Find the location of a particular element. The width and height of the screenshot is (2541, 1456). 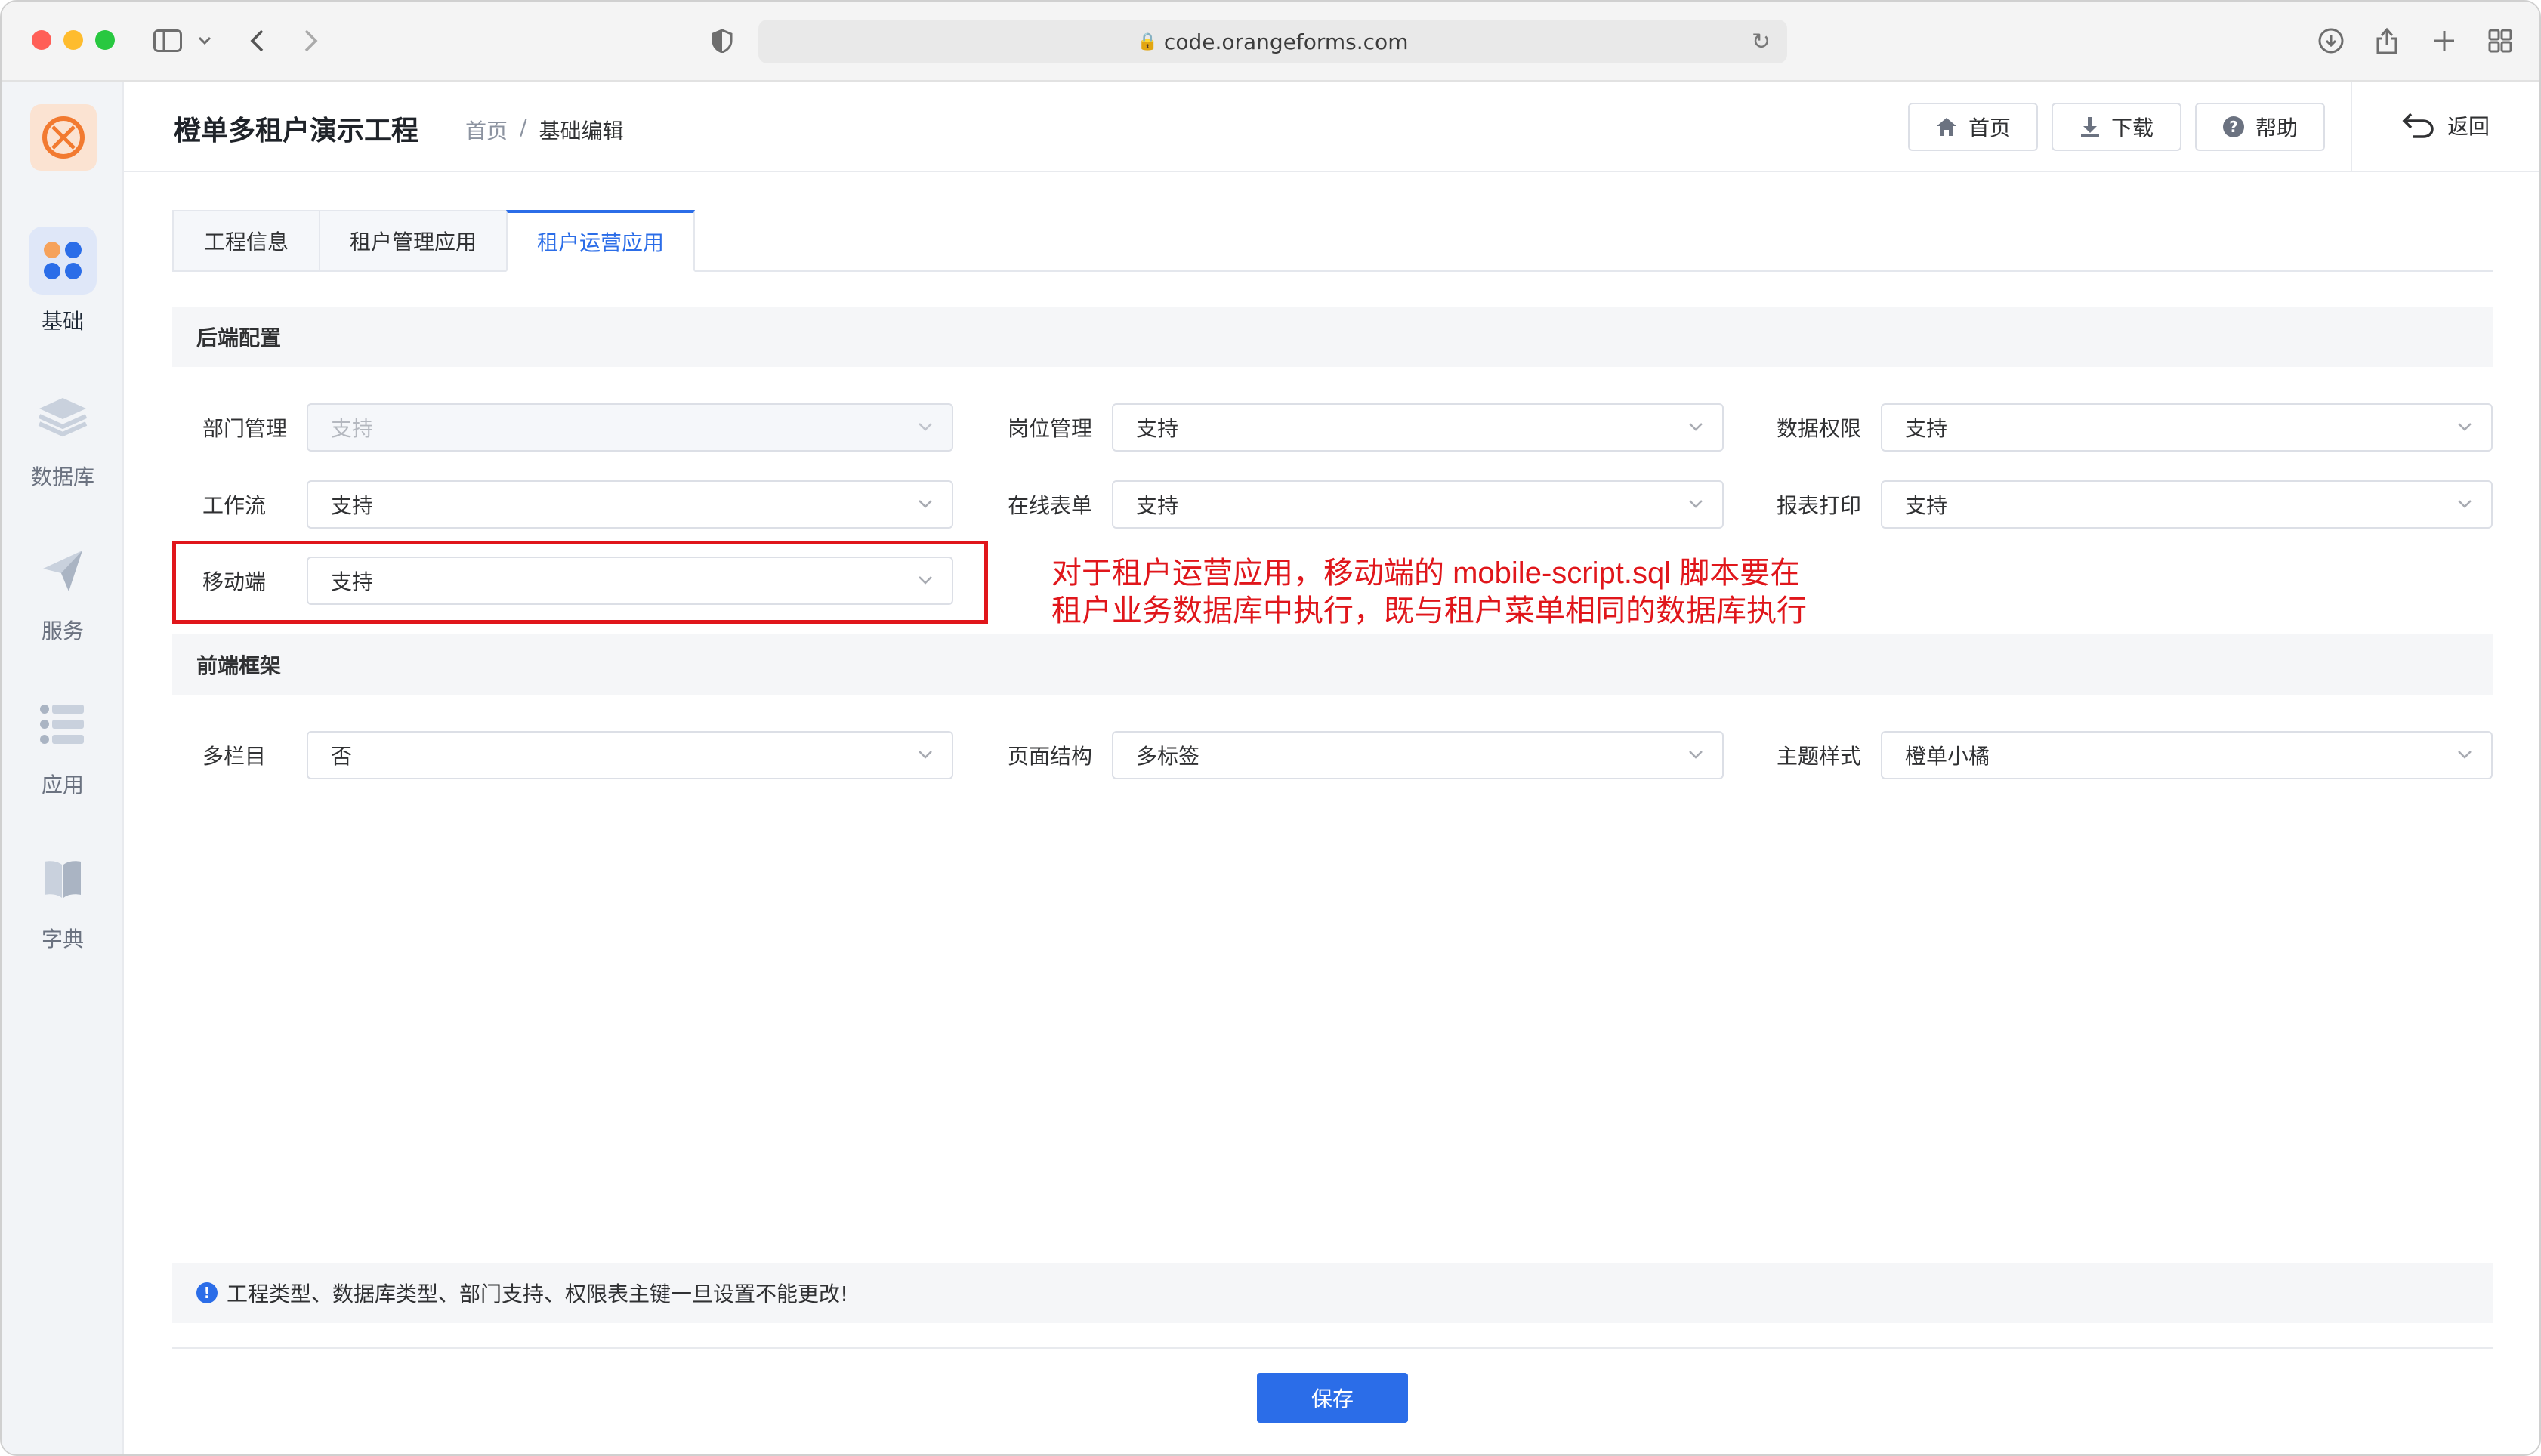

back-nav-icon is located at coordinates (257, 40).